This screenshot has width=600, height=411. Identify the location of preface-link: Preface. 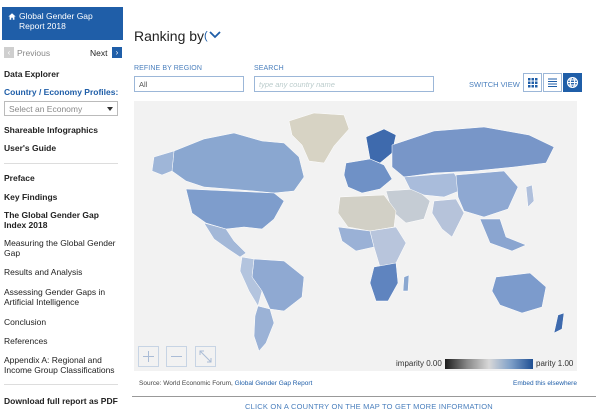
(63, 178).